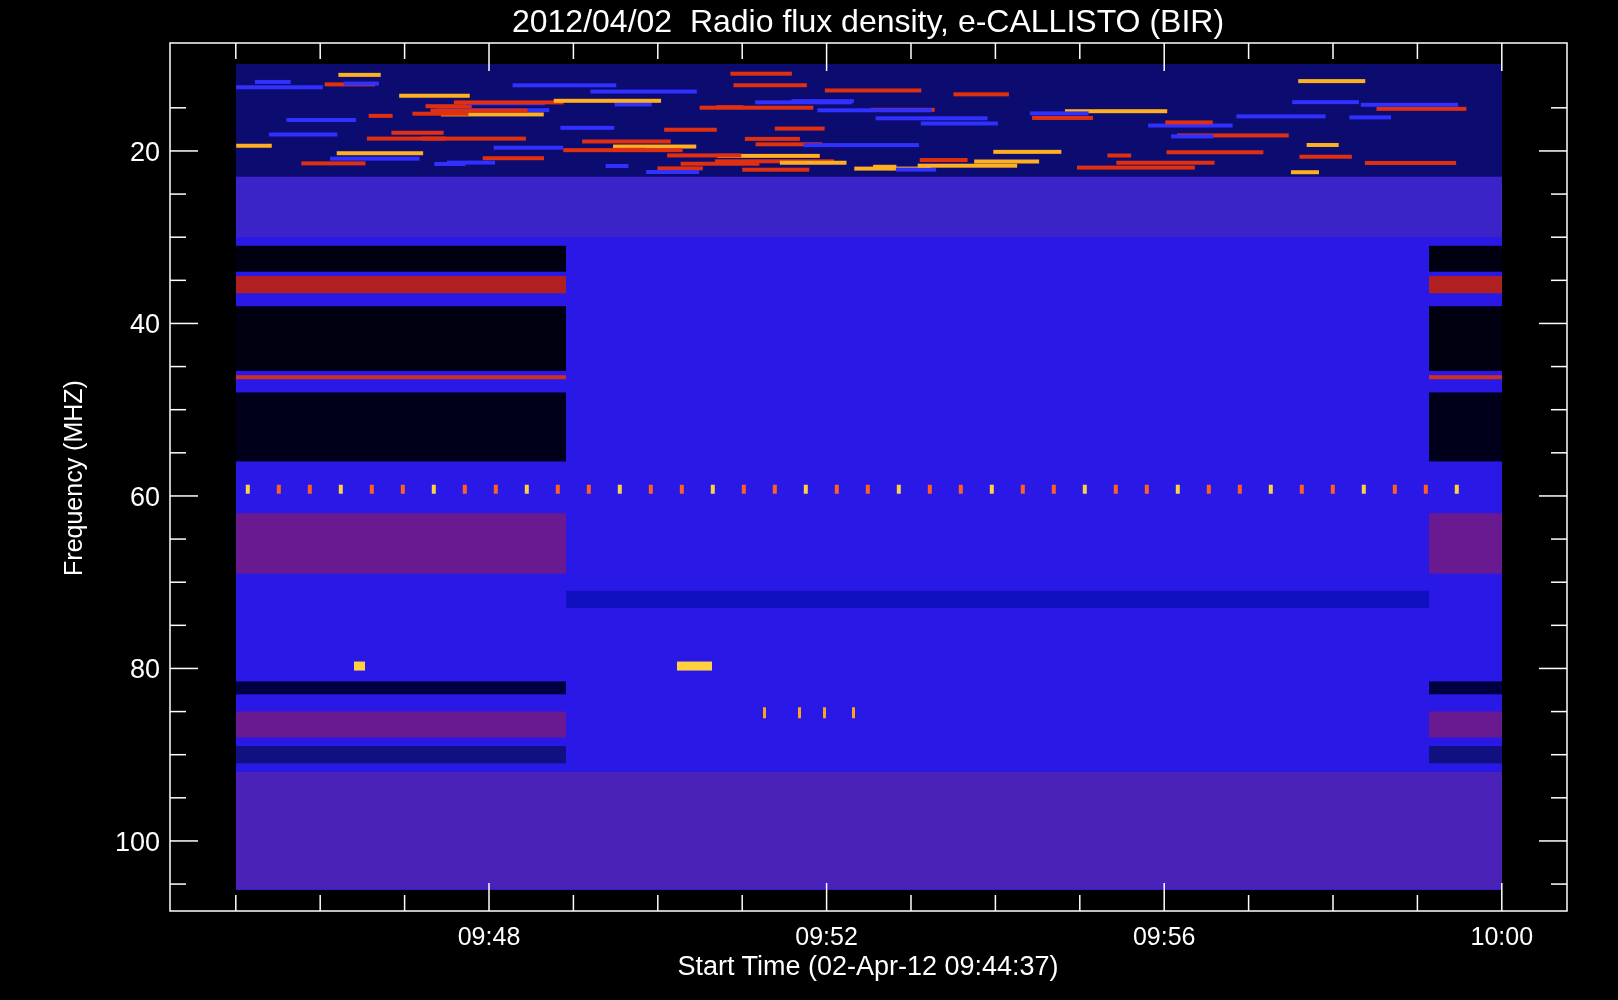  What do you see at coordinates (868, 21) in the screenshot?
I see `chart-title: 2012/04/02 Radio flux density, e-CALLISTO (BIR)` at bounding box center [868, 21].